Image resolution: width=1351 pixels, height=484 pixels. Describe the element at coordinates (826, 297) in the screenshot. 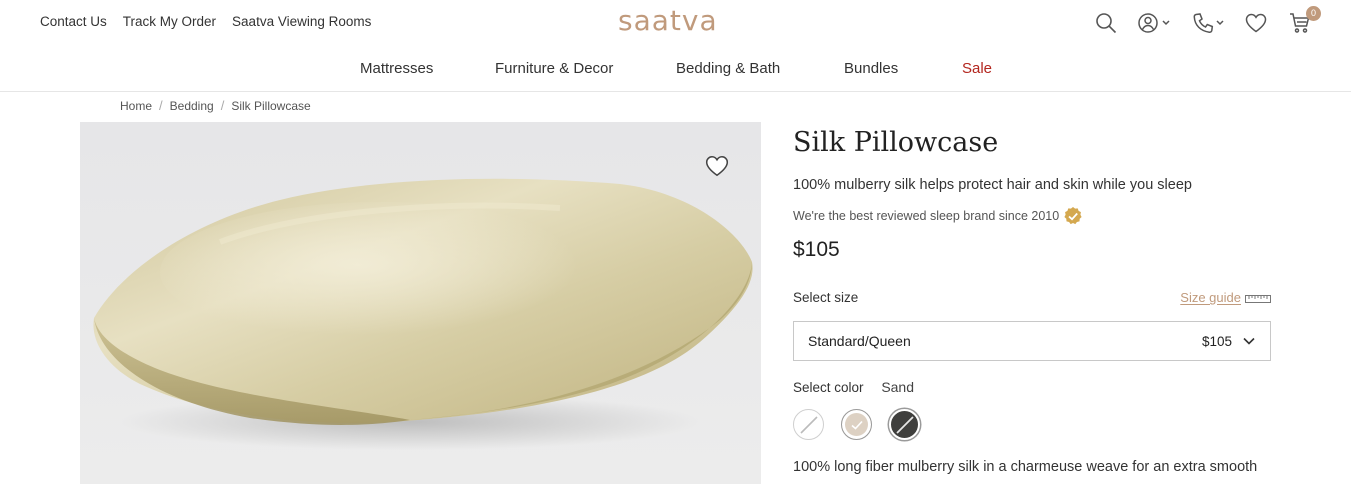

I see `select-size-label: Select size` at that location.